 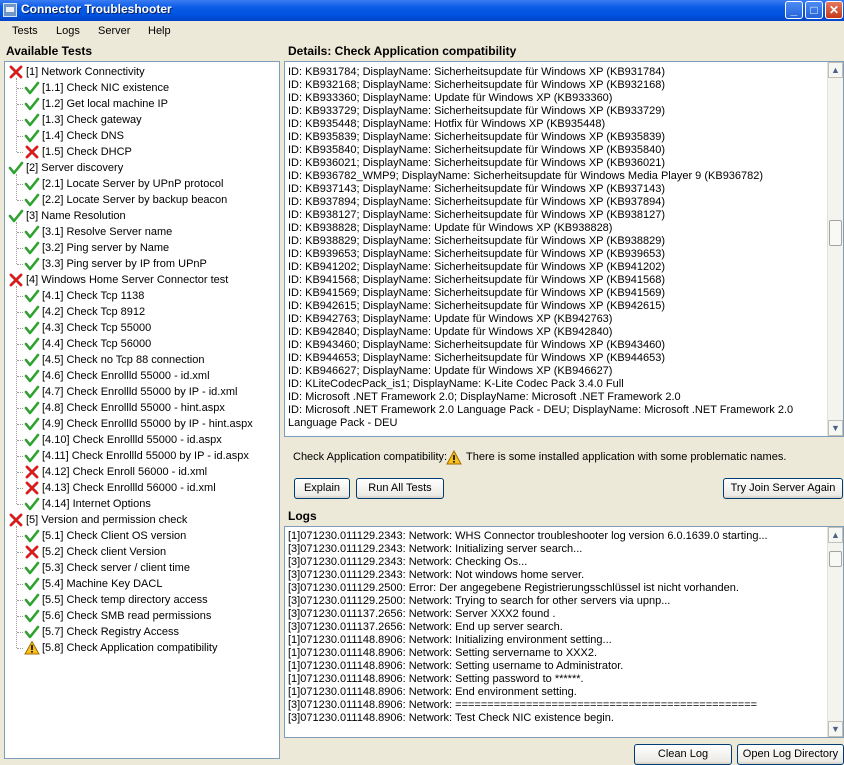 What do you see at coordinates (400, 488) in the screenshot?
I see `run-all-tests-button: Run All Tests` at bounding box center [400, 488].